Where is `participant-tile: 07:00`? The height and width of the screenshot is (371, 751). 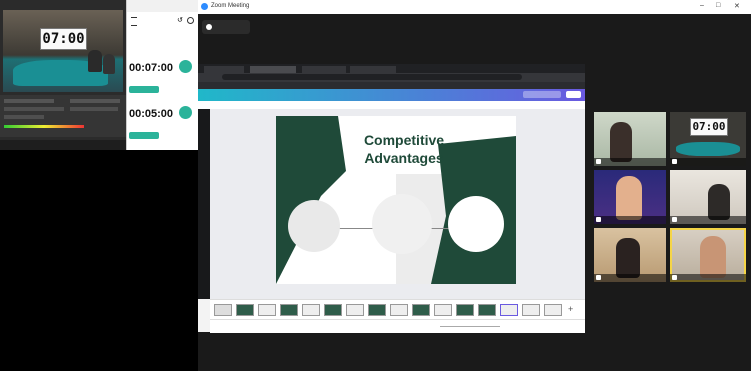
participant-tile: 07:00 is located at coordinates (708, 139).